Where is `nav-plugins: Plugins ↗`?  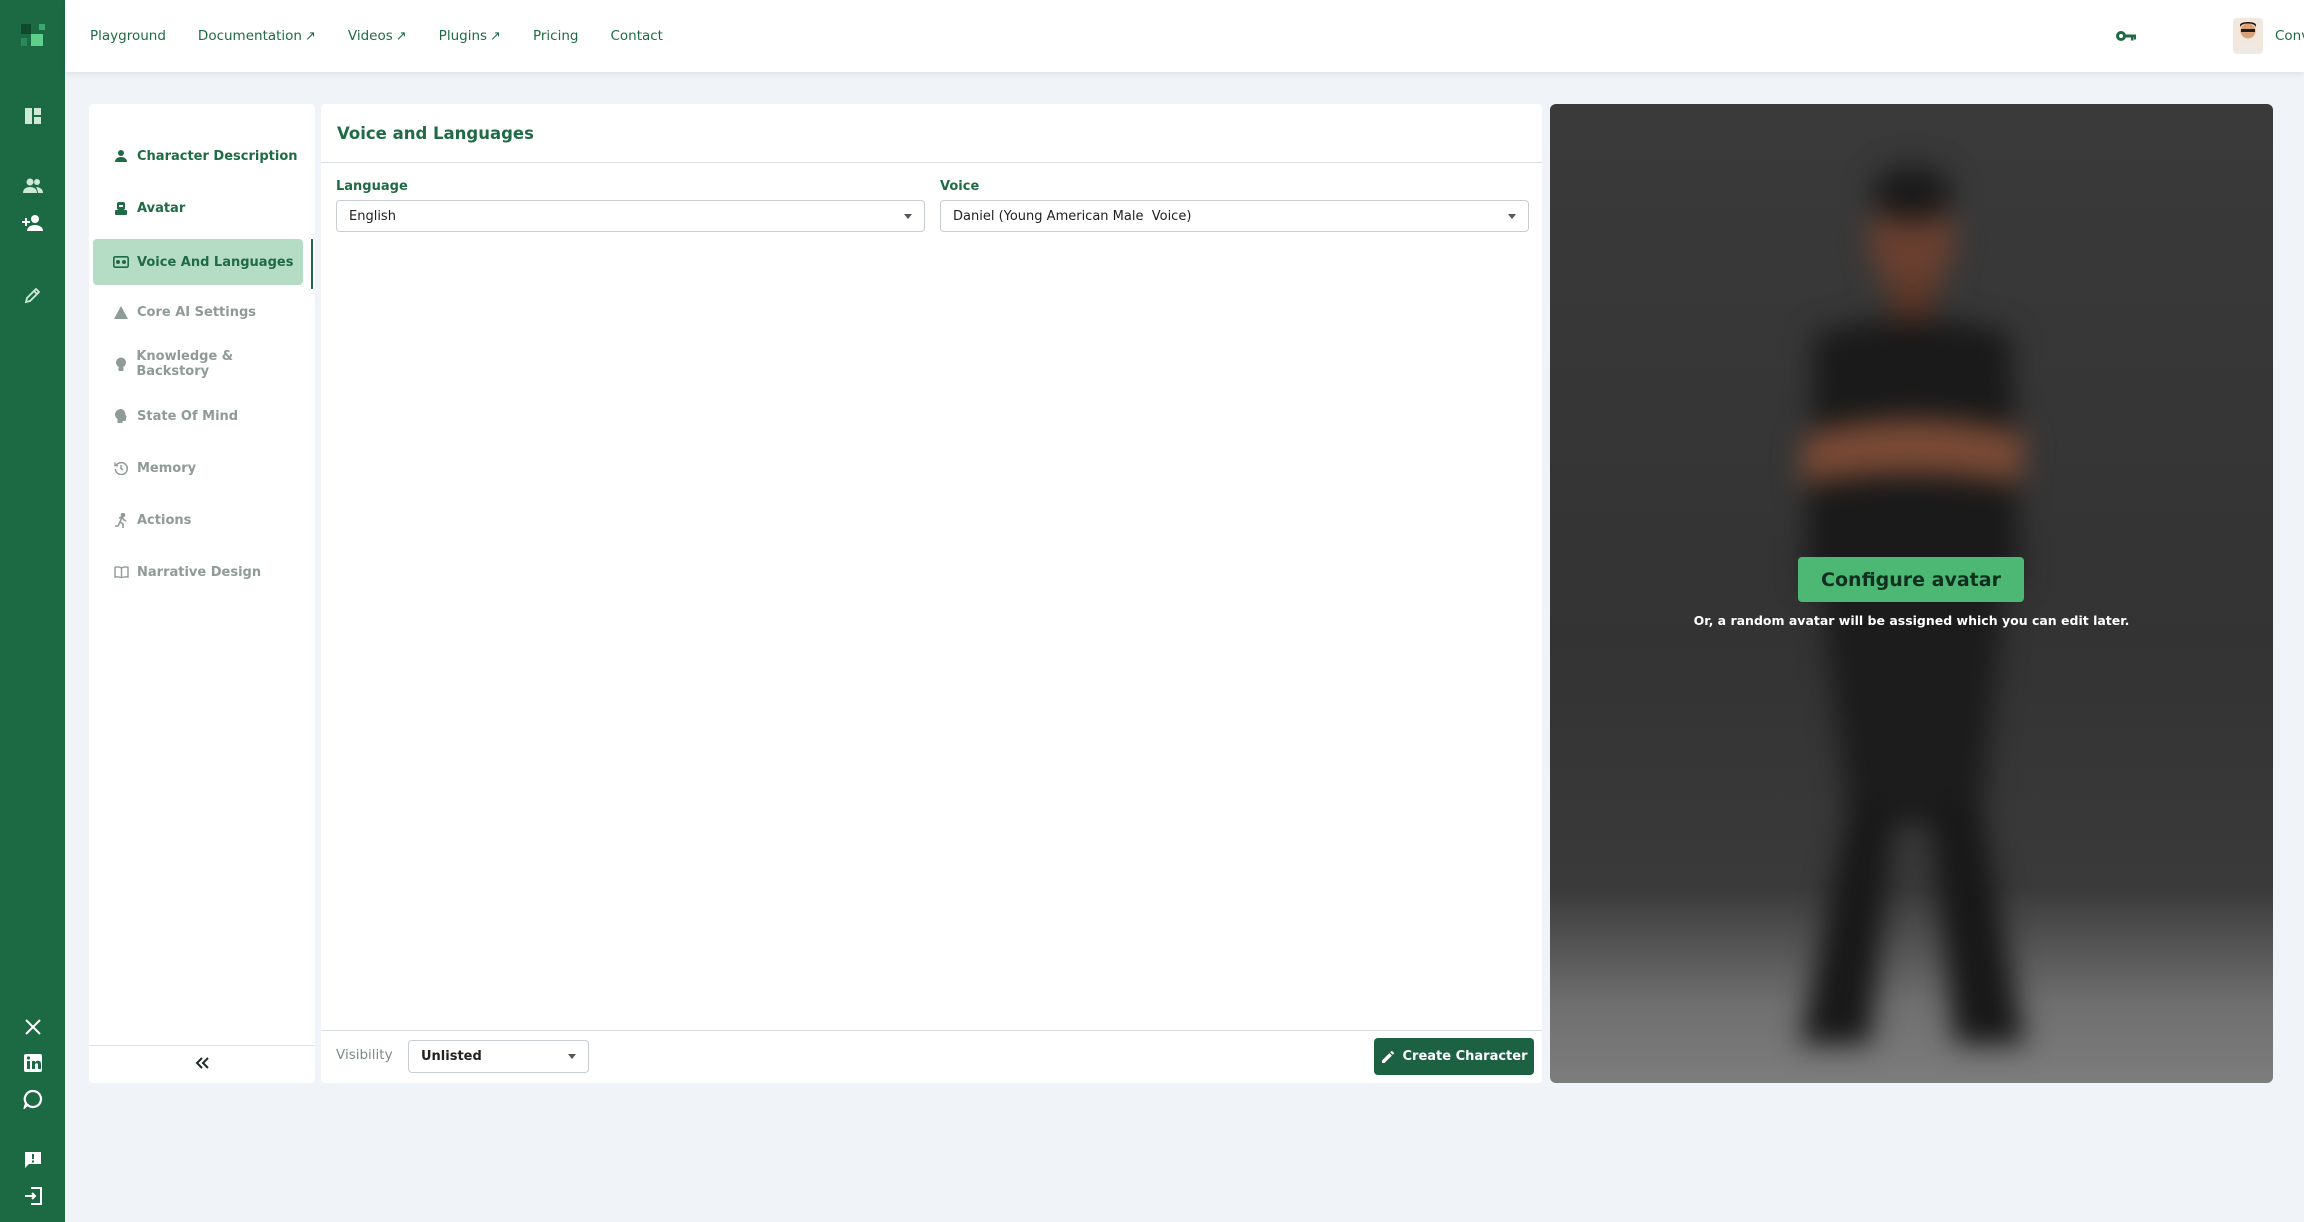
nav-plugins: Plugins ↗ is located at coordinates (470, 36).